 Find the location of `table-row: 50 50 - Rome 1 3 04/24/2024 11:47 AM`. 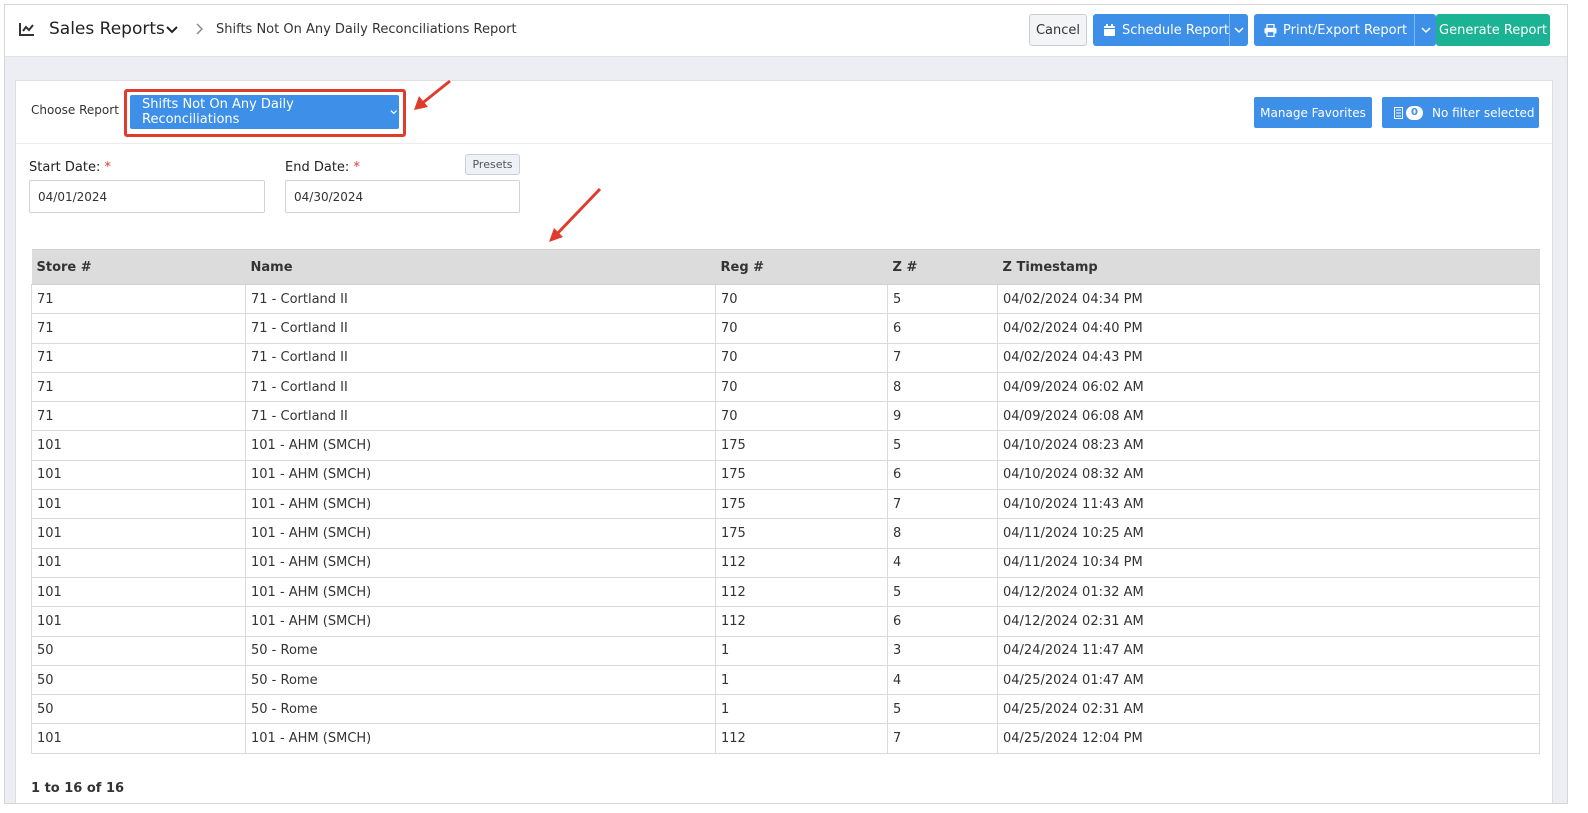

table-row: 50 50 - Rome 1 3 04/24/2024 11:47 AM is located at coordinates (785, 650).